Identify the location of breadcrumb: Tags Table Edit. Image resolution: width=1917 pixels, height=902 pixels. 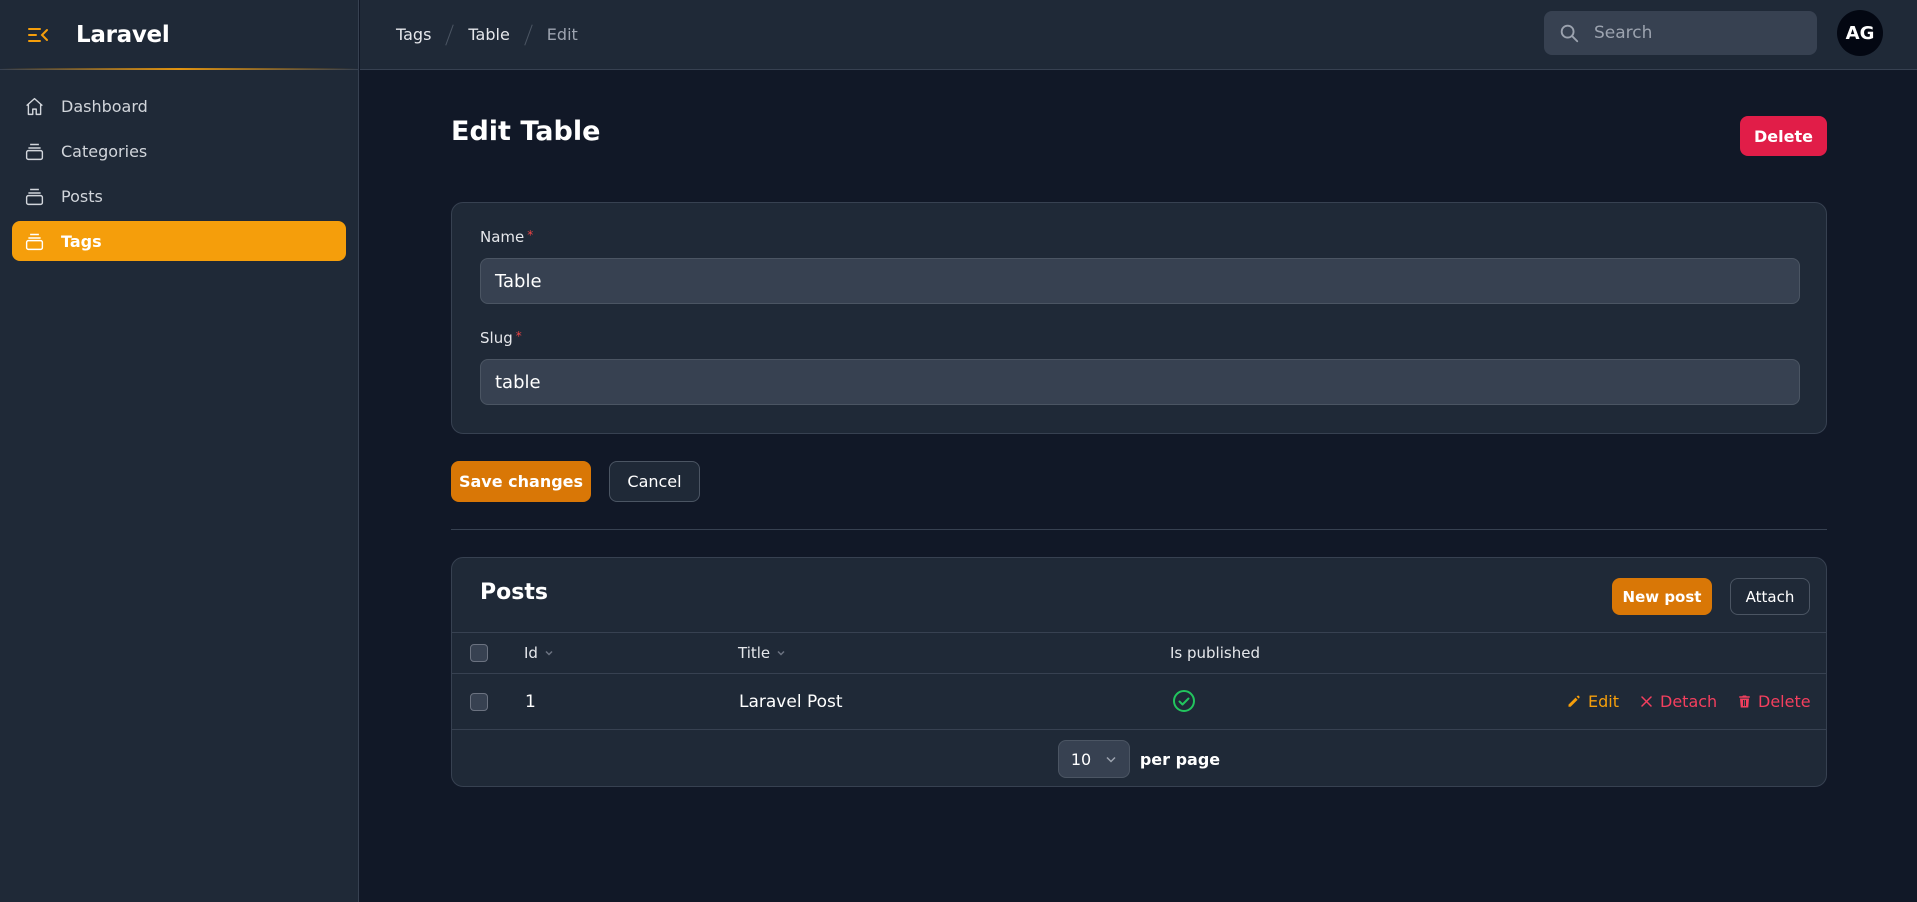
(487, 34).